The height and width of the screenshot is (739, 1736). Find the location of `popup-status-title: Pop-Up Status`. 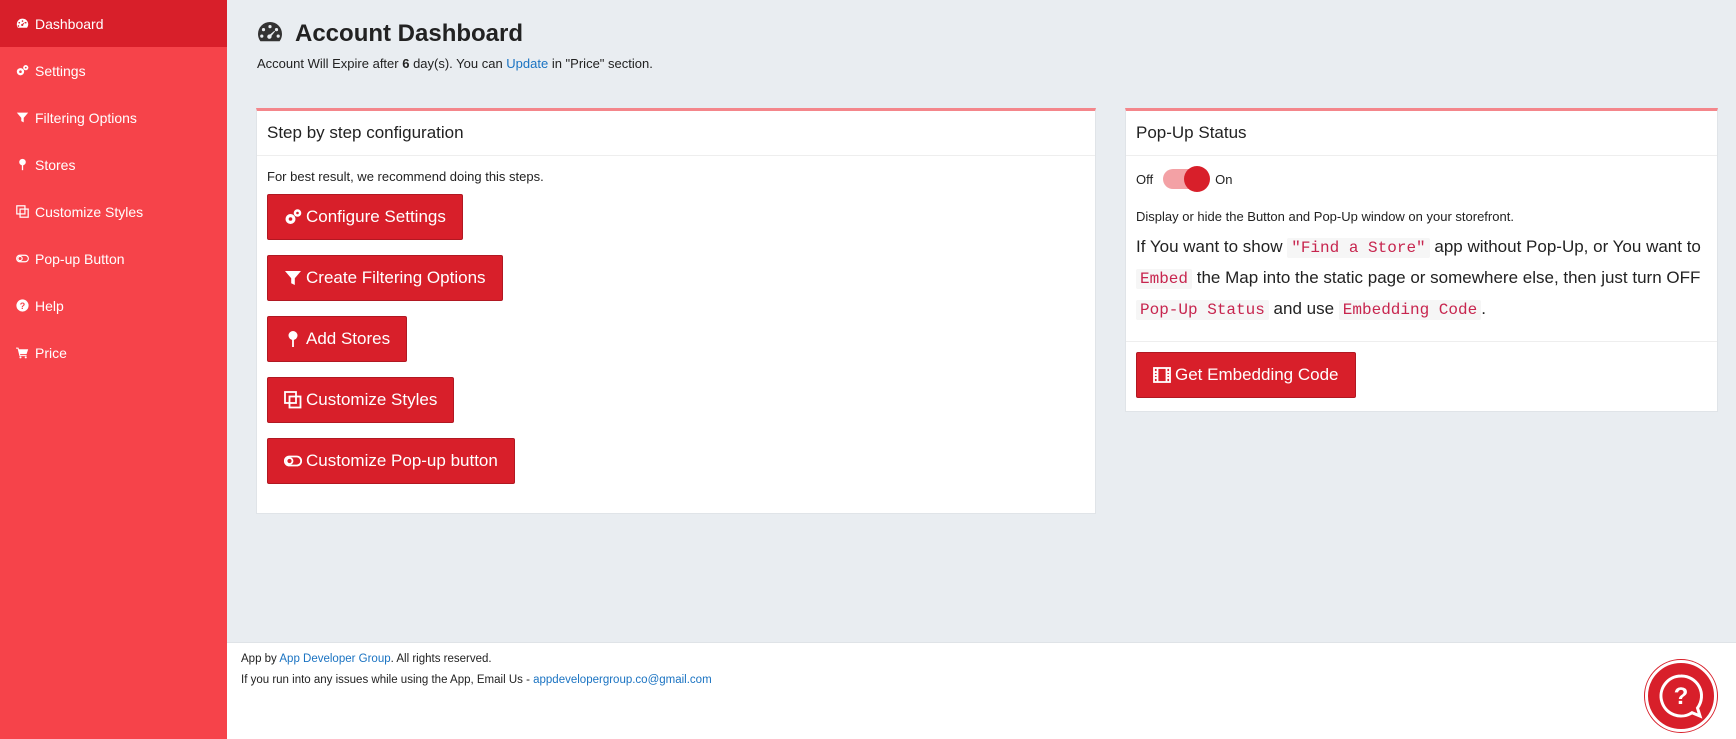

popup-status-title: Pop-Up Status is located at coordinates (1421, 133).